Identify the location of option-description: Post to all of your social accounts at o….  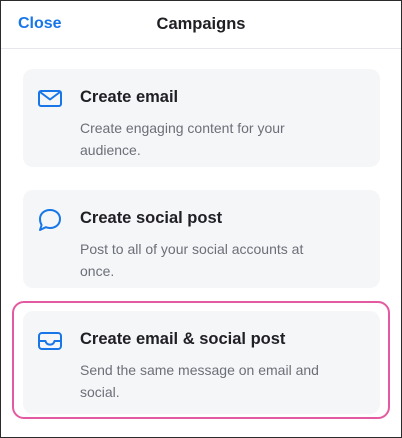
(192, 260).